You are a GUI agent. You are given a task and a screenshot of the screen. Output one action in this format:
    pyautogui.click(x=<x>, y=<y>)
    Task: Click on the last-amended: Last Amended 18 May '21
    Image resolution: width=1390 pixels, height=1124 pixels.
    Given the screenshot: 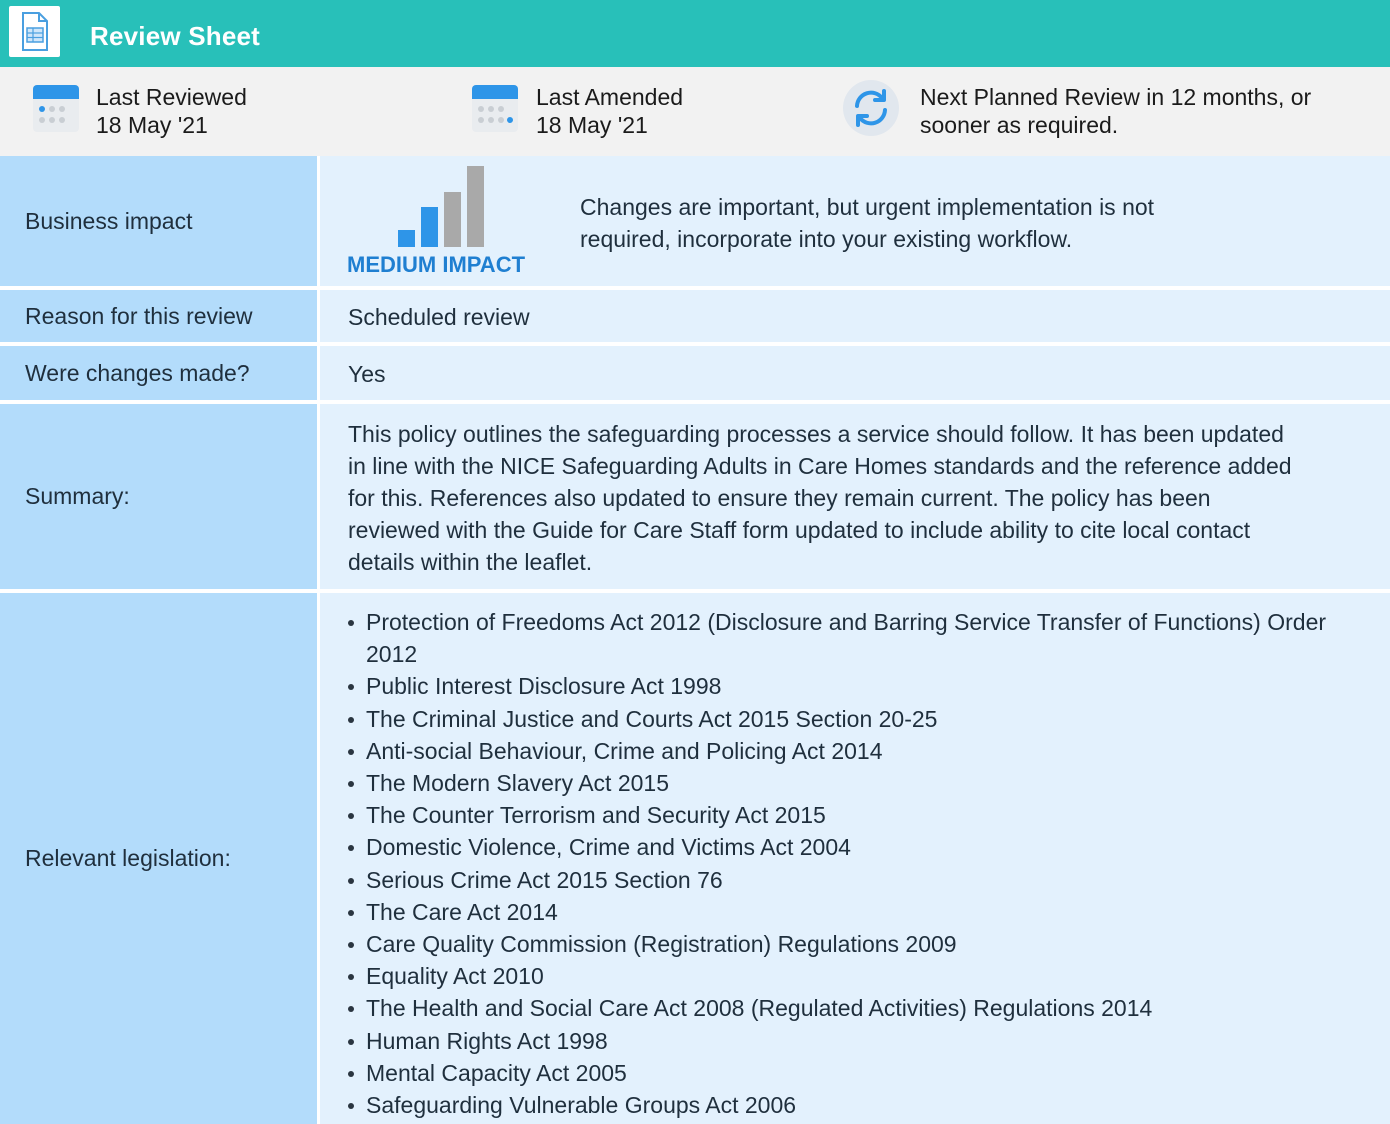 What is the action you would take?
    pyautogui.click(x=609, y=111)
    